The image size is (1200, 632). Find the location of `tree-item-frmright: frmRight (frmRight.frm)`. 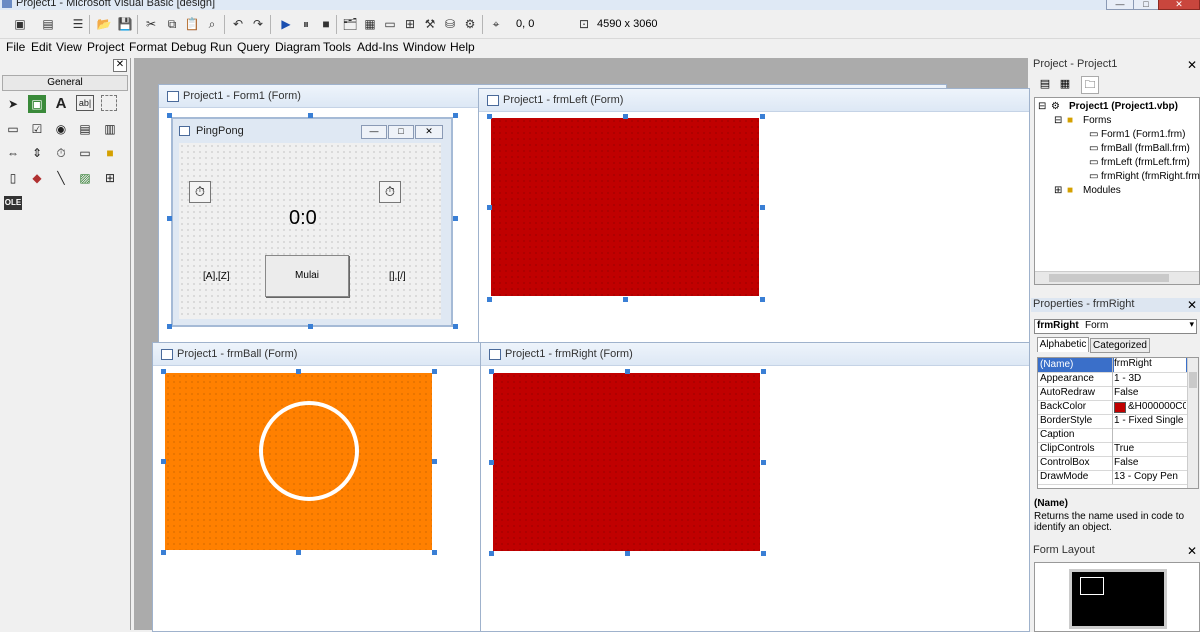

tree-item-frmright: frmRight (frmRight.frm) is located at coordinates (1150, 176).